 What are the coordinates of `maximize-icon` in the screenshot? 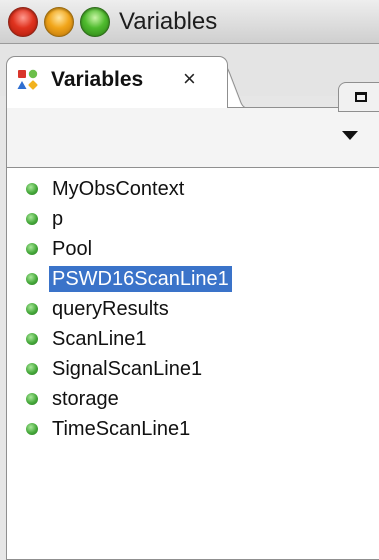 It's located at (361, 97).